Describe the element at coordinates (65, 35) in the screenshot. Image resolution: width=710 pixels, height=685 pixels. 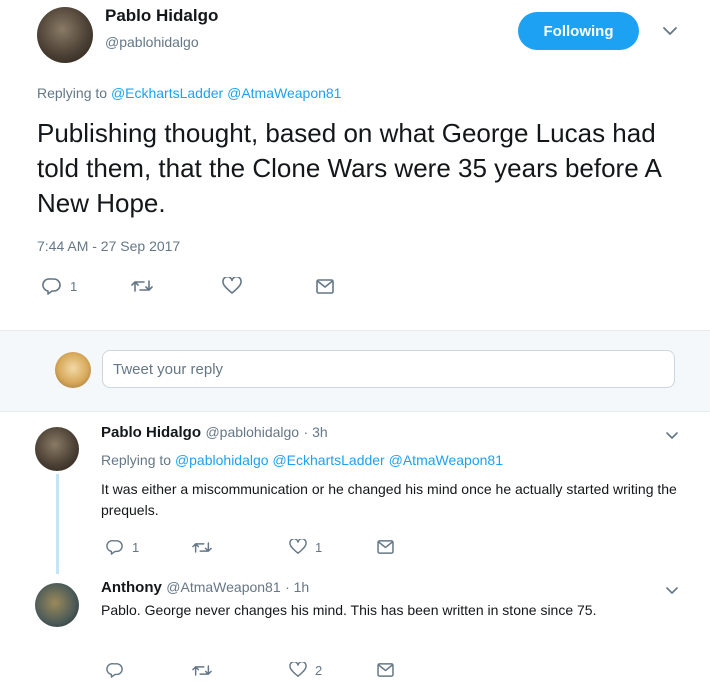
I see `author-avatar` at that location.